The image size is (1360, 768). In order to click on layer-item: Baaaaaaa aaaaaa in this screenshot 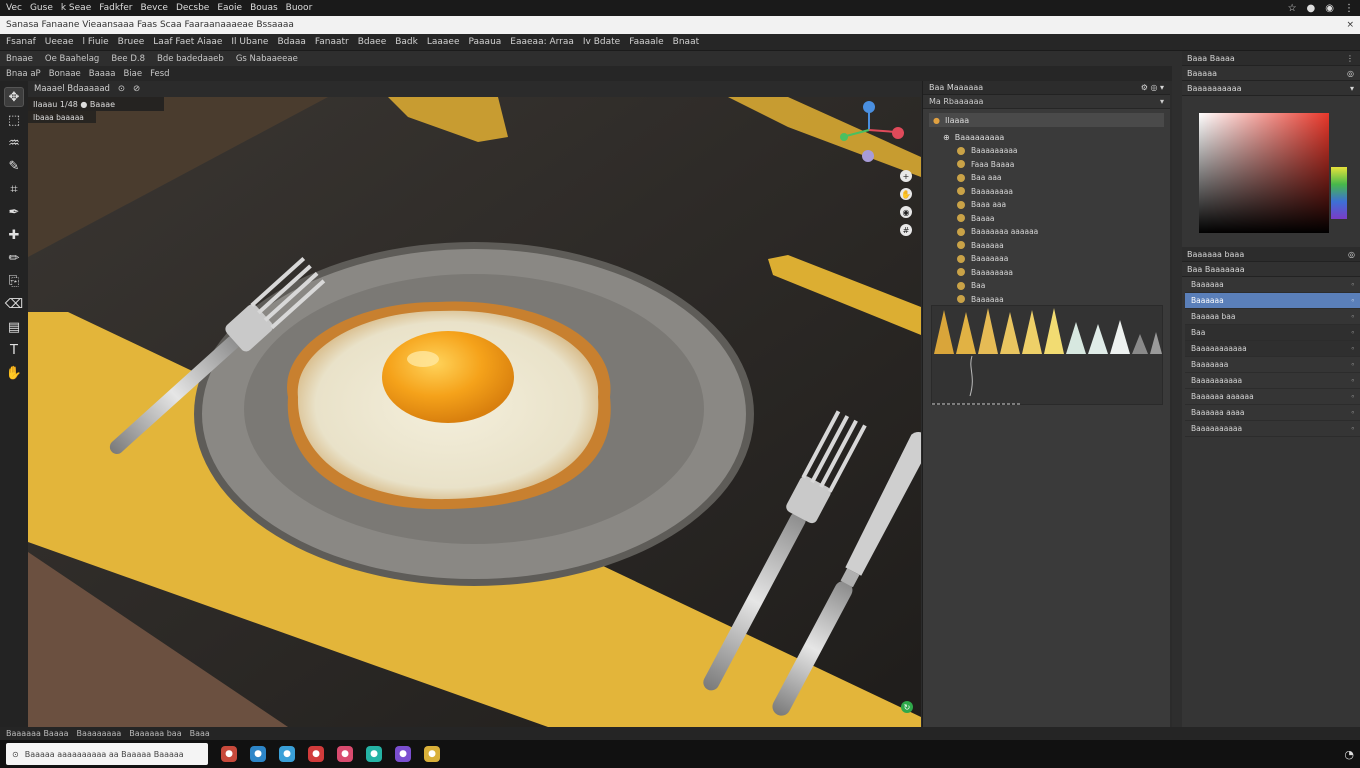, I will do `click(1063, 232)`.